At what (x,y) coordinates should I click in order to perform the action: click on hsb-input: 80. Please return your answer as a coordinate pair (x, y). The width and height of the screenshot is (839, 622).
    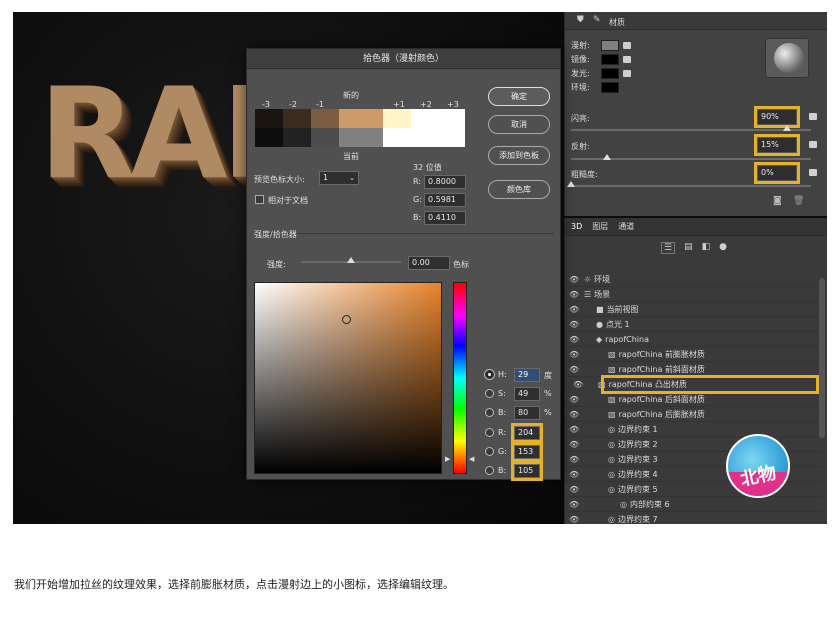
    Looking at the image, I should click on (527, 413).